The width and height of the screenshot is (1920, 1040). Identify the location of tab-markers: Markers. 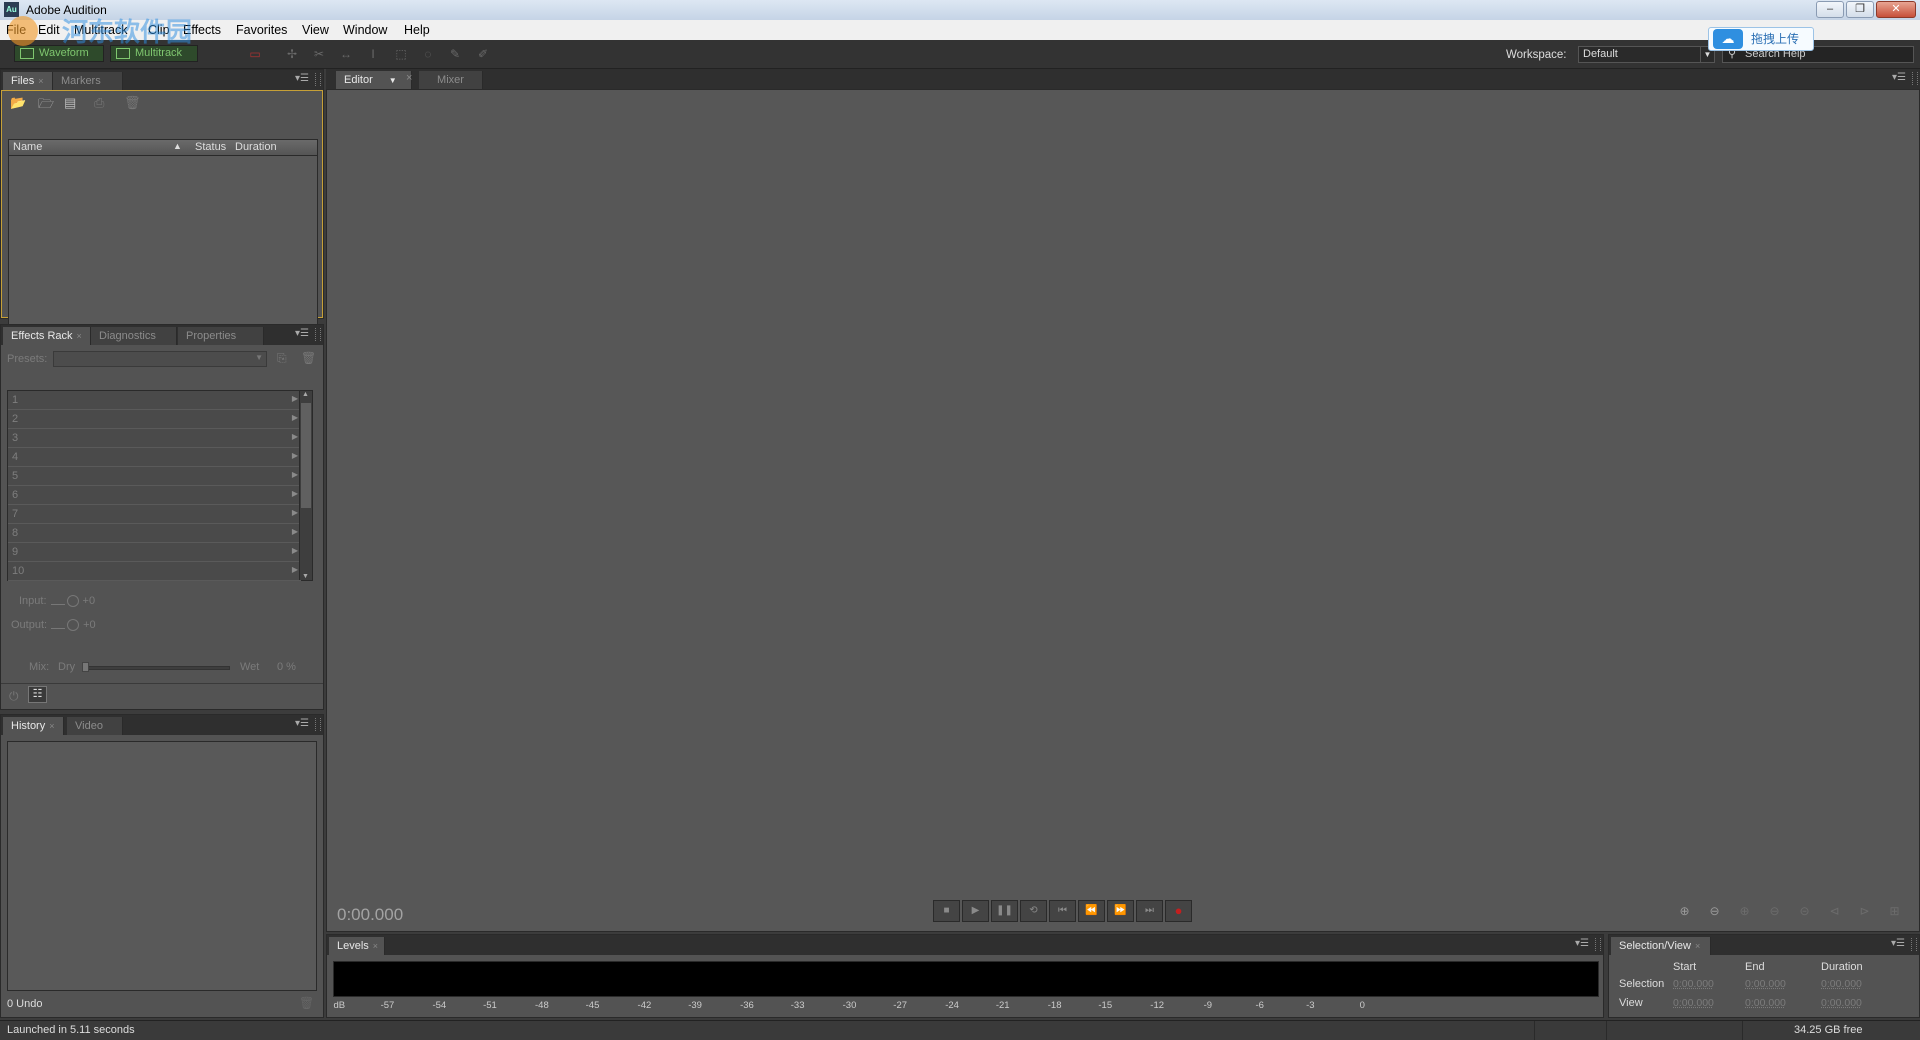
(88, 81).